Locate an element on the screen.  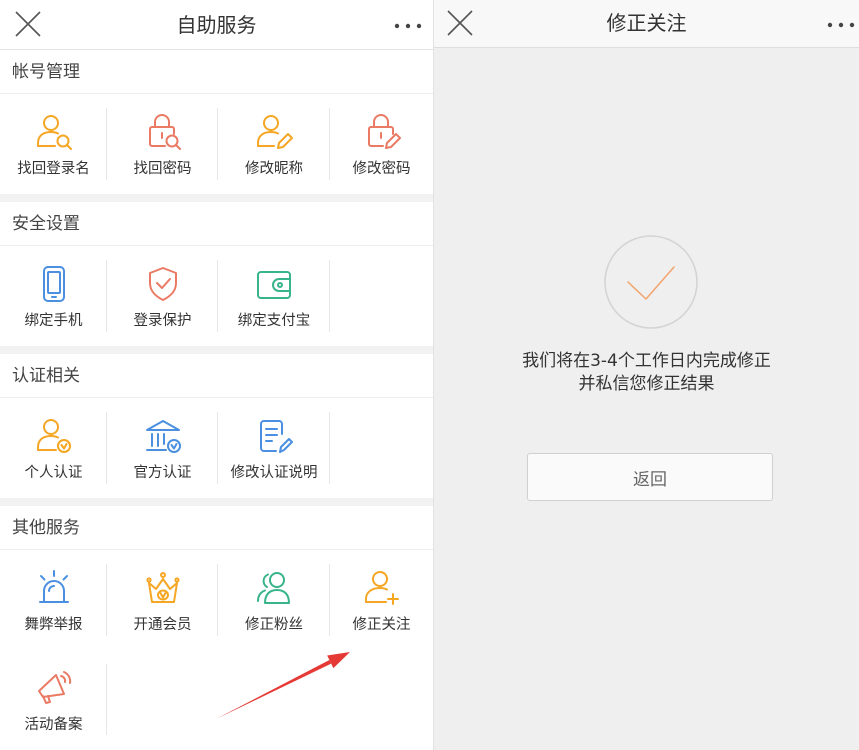
check-circle-icon is located at coordinates (651, 282).